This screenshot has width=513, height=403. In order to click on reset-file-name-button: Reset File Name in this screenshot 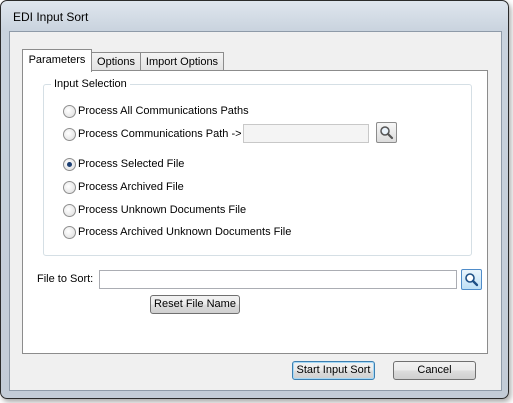, I will do `click(195, 304)`.